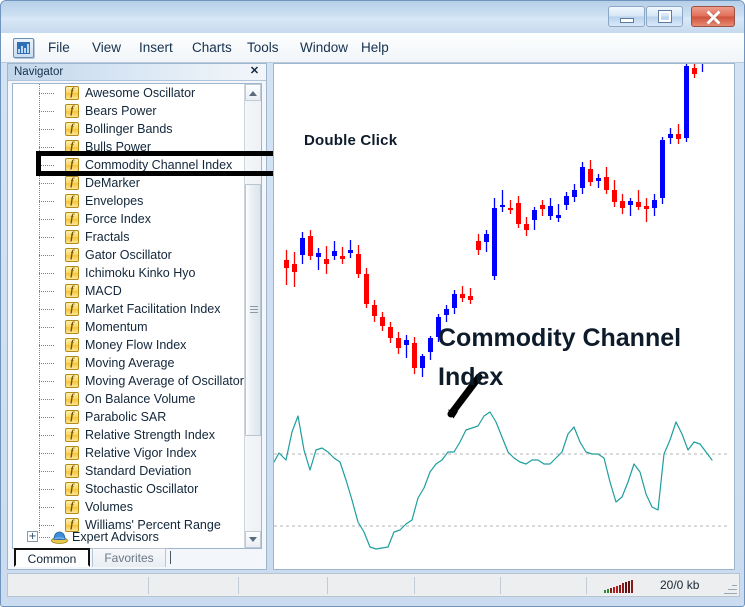 The height and width of the screenshot is (607, 745). What do you see at coordinates (129, 147) in the screenshot?
I see `tree-row: f Bulls Power` at bounding box center [129, 147].